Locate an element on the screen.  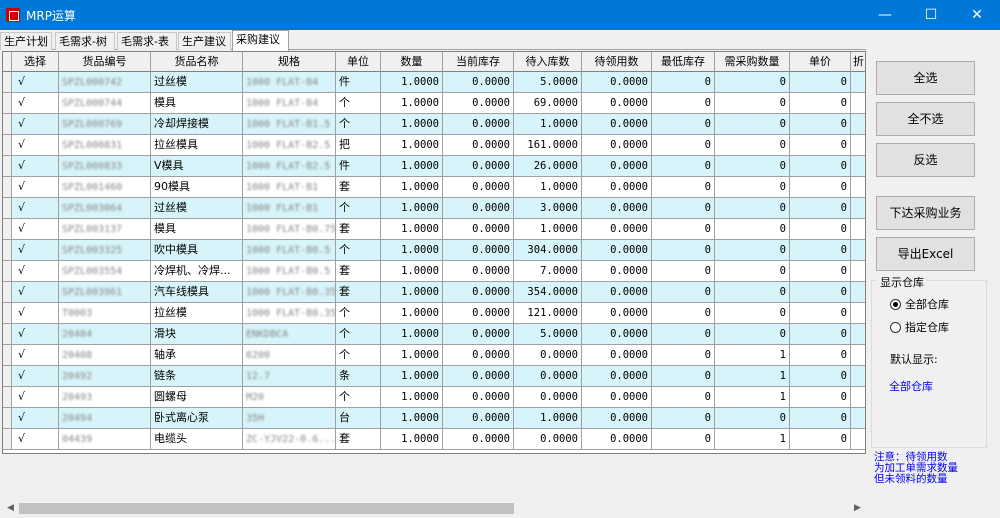
incoming-cell: 161.0000 is located at coordinates (548, 145).